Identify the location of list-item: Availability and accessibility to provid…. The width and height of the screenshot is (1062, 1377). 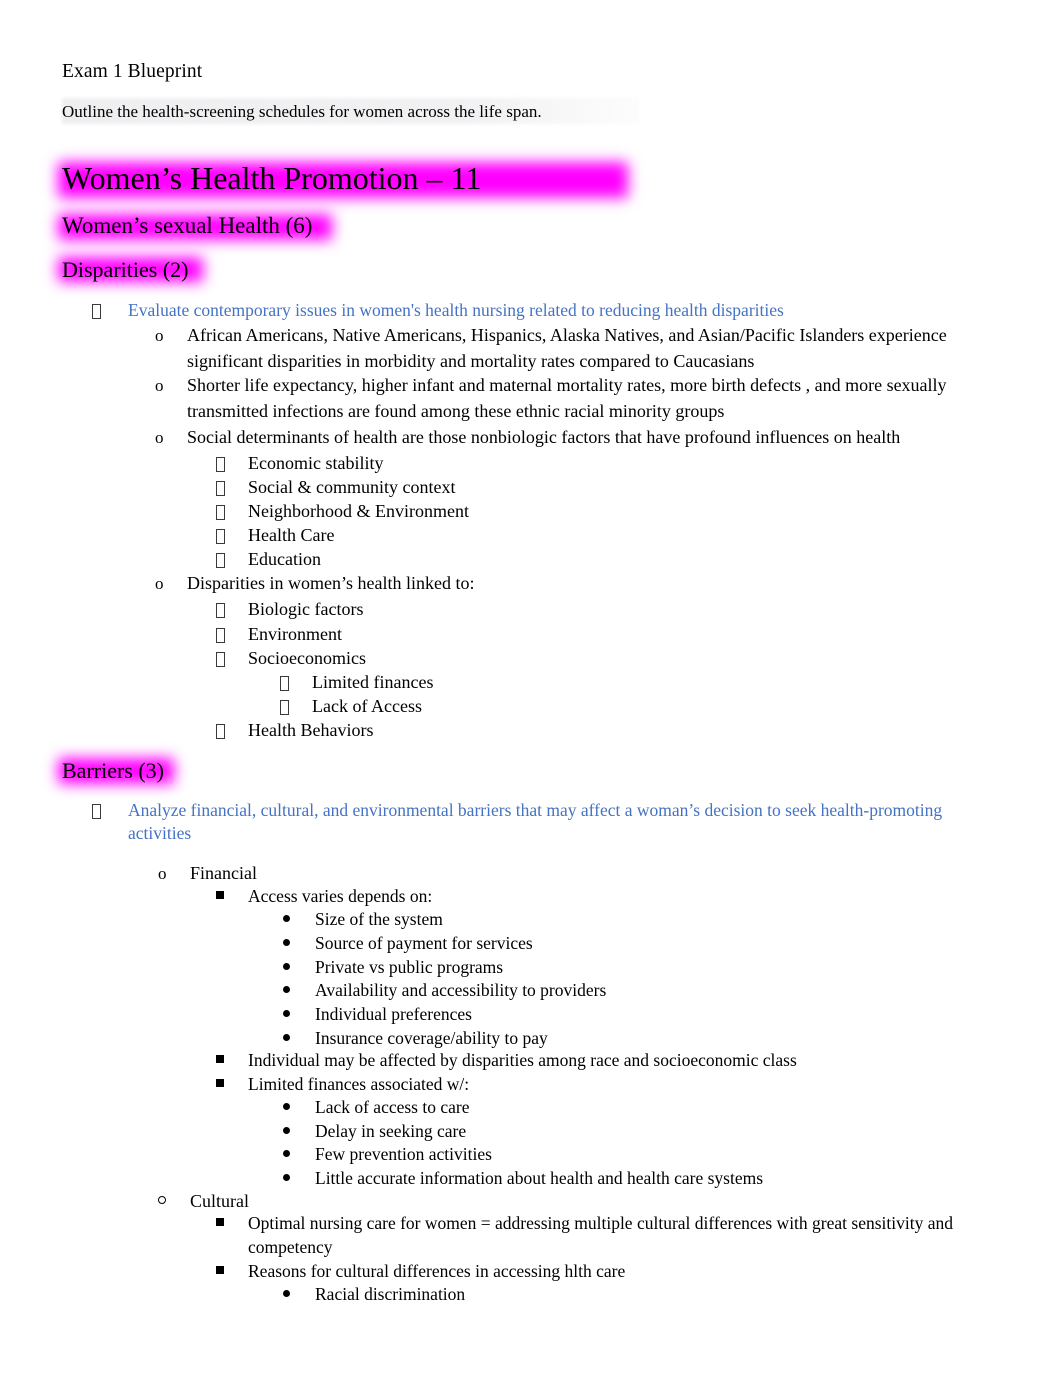
(583, 991).